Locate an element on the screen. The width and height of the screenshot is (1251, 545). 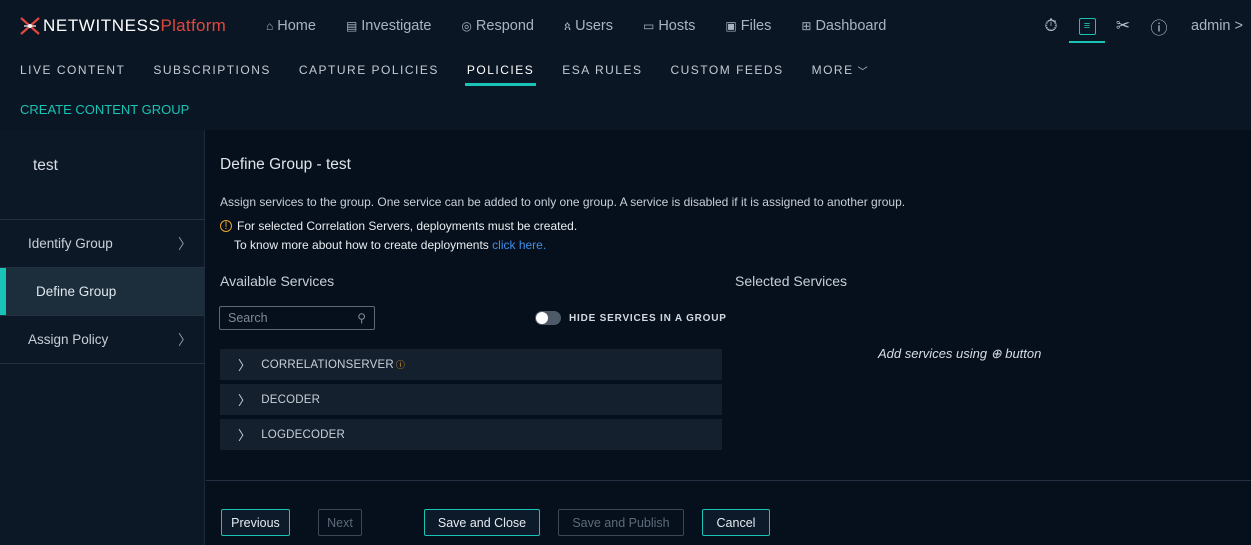
users-icon: ጰ is located at coordinates (567, 25).